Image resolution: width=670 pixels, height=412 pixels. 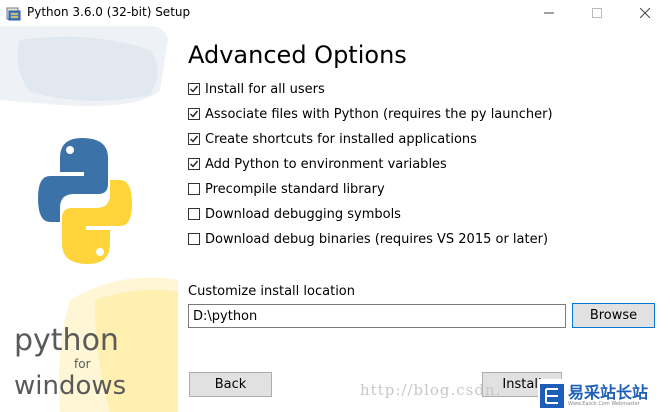 I want to click on site-logo-cn: 易采站长站, so click(x=608, y=392).